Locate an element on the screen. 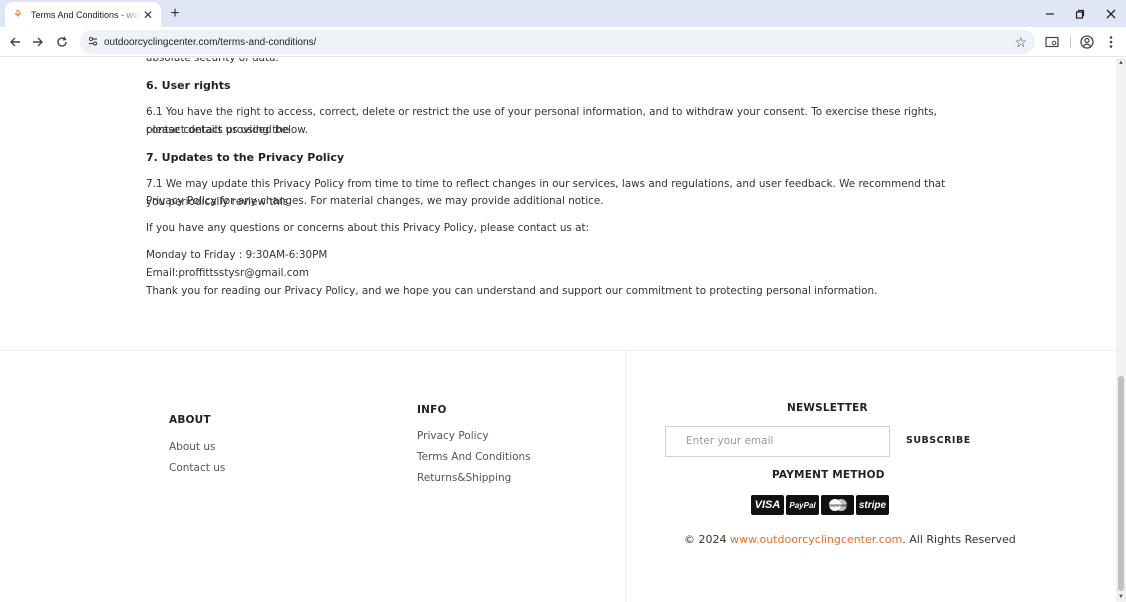 This screenshot has height=602, width=1126. contact-email: Email:proffittsstysr@gmail.com is located at coordinates (227, 273).